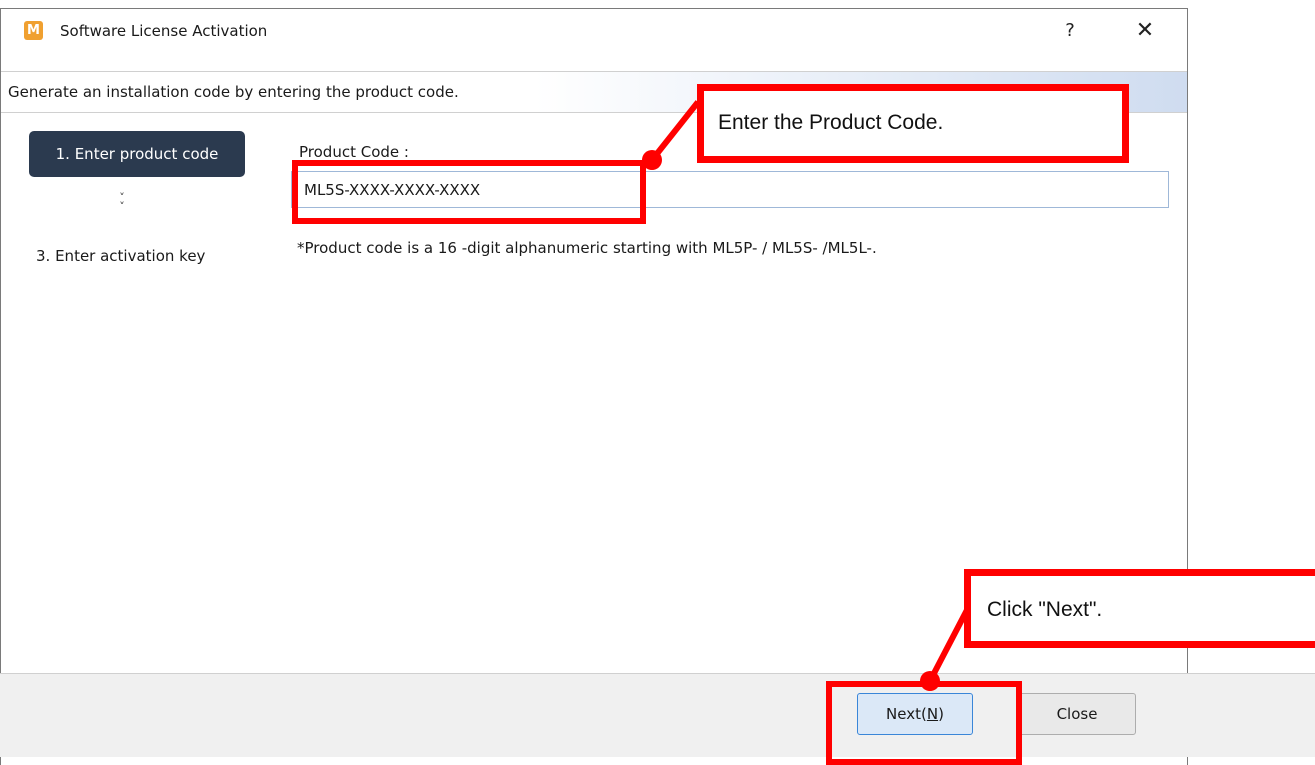  What do you see at coordinates (469, 192) in the screenshot?
I see `highlight-product-code` at bounding box center [469, 192].